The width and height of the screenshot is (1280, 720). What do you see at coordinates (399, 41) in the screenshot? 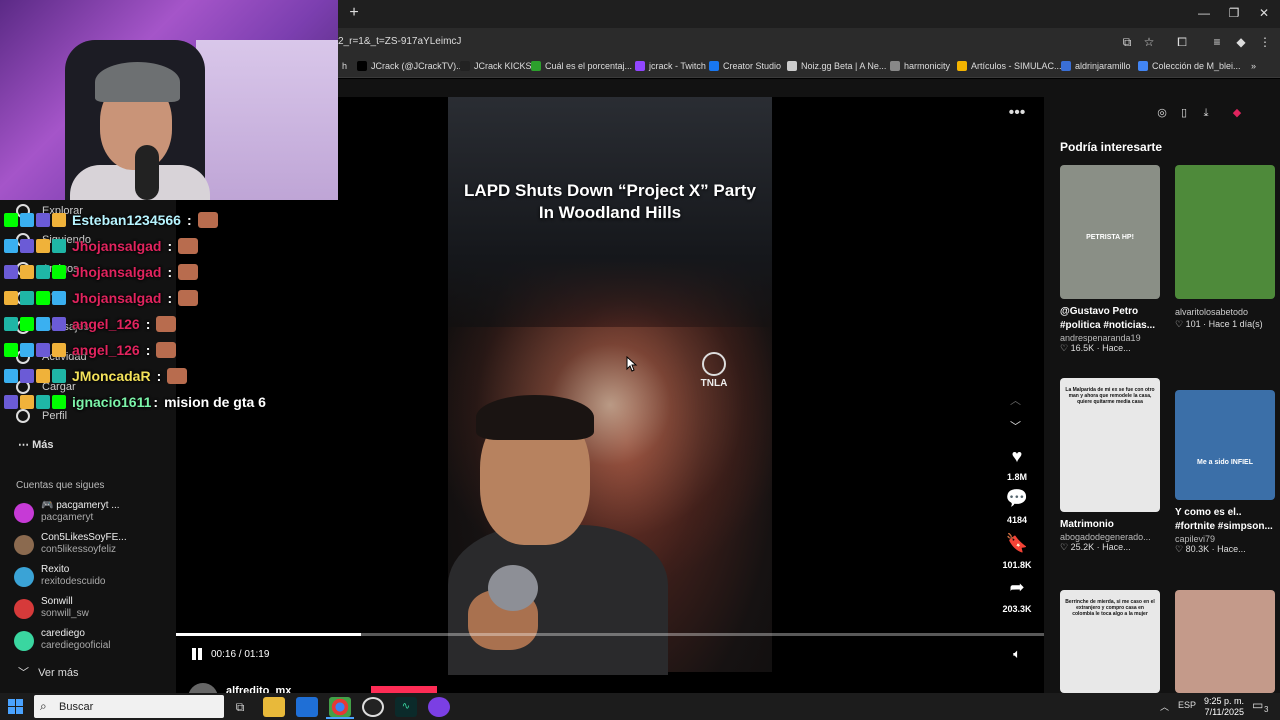
I see `url-field: 2_r=1&_t=ZS-917aYLeimcJ` at bounding box center [399, 41].